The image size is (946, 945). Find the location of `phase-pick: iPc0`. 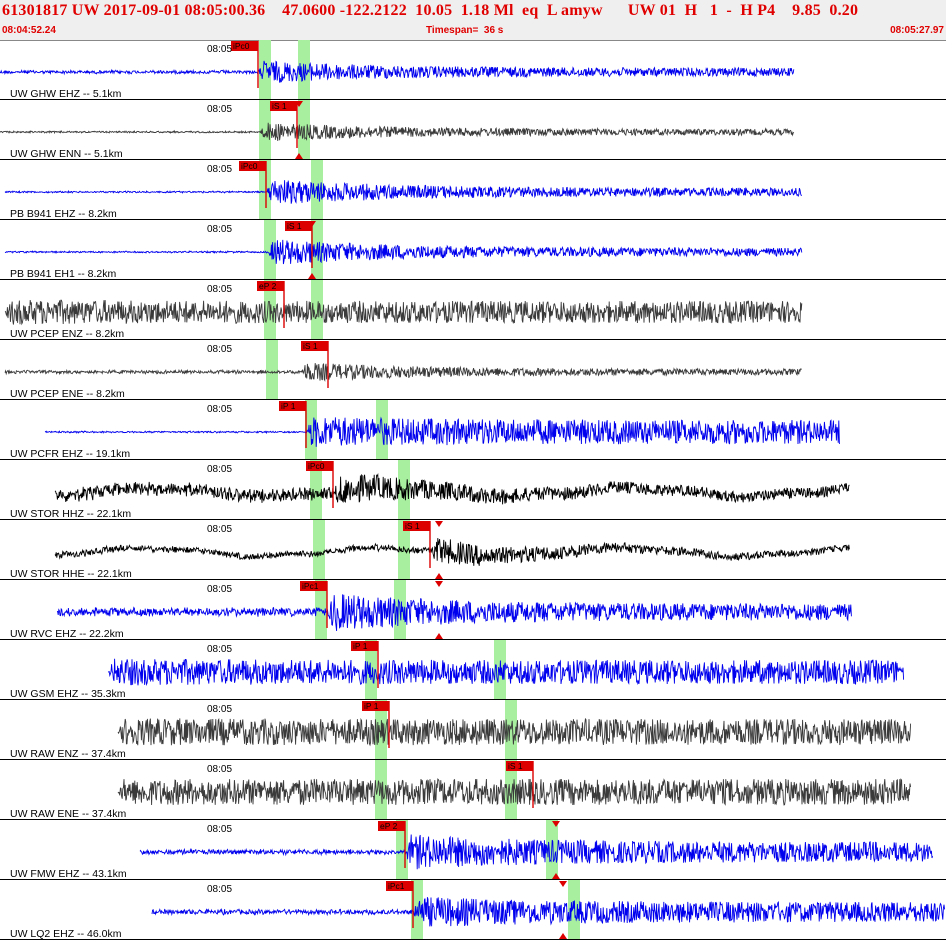

phase-pick: iPc0 is located at coordinates (245, 64).